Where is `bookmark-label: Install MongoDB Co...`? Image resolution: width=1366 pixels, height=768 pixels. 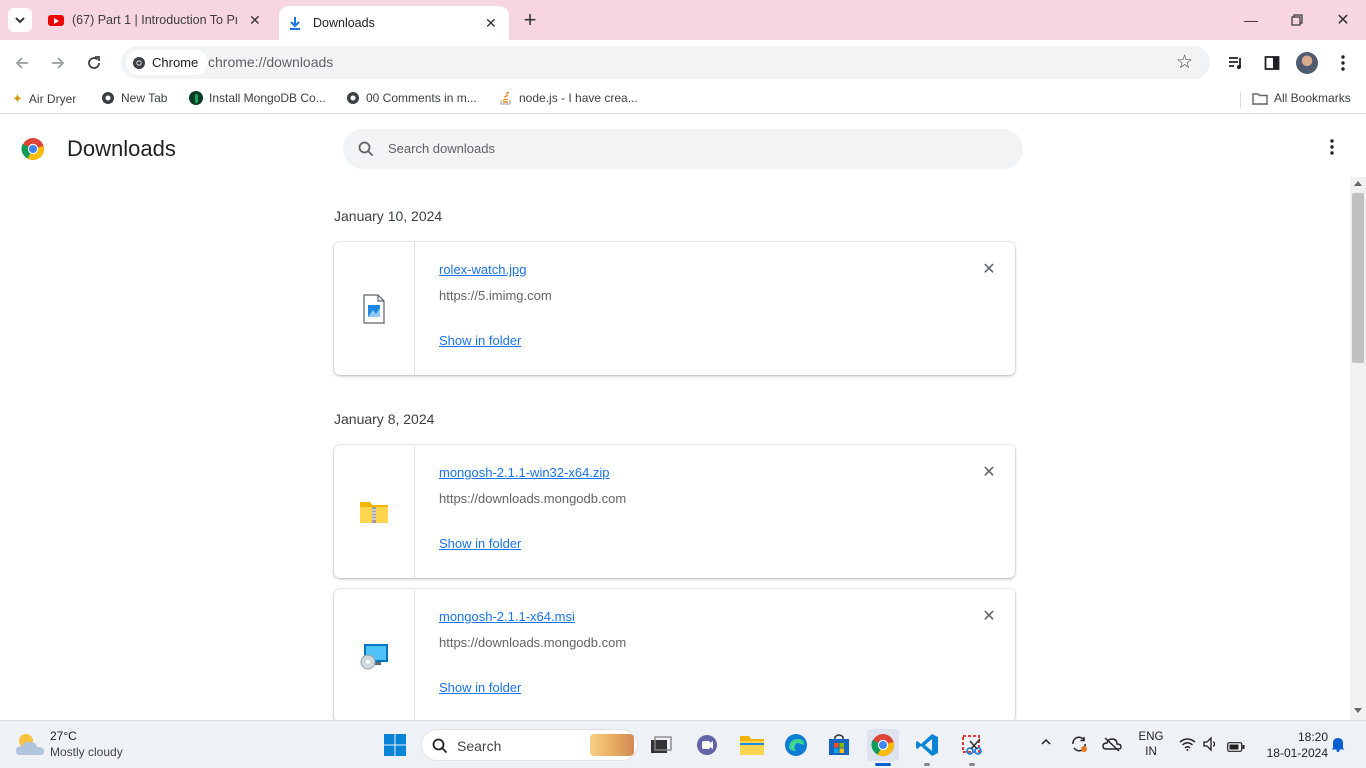
bookmark-label: Install MongoDB Co... is located at coordinates (267, 98).